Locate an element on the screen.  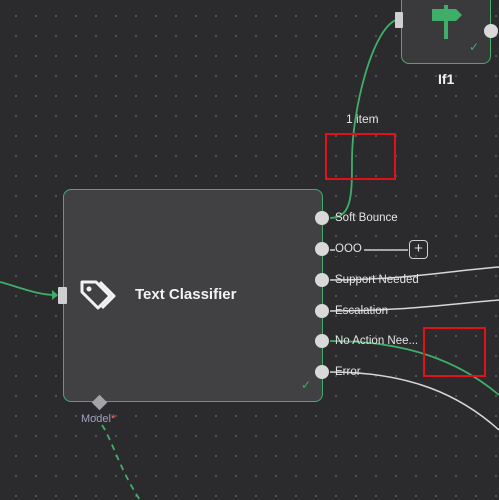
text-classifier-input-handle is located at coordinates (62, 295).